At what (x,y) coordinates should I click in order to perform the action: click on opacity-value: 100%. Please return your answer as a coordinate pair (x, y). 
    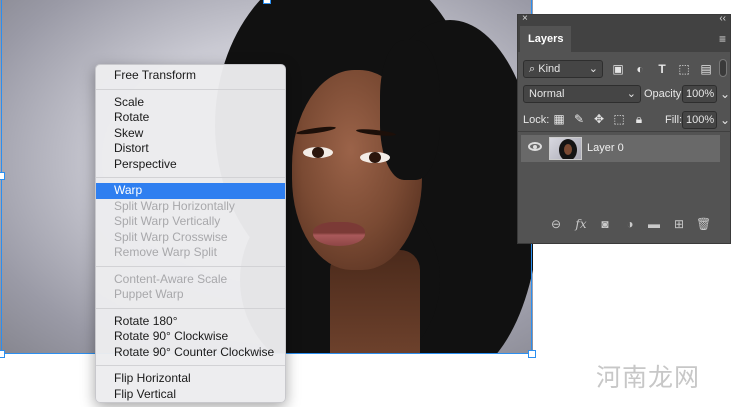
    Looking at the image, I should click on (700, 94).